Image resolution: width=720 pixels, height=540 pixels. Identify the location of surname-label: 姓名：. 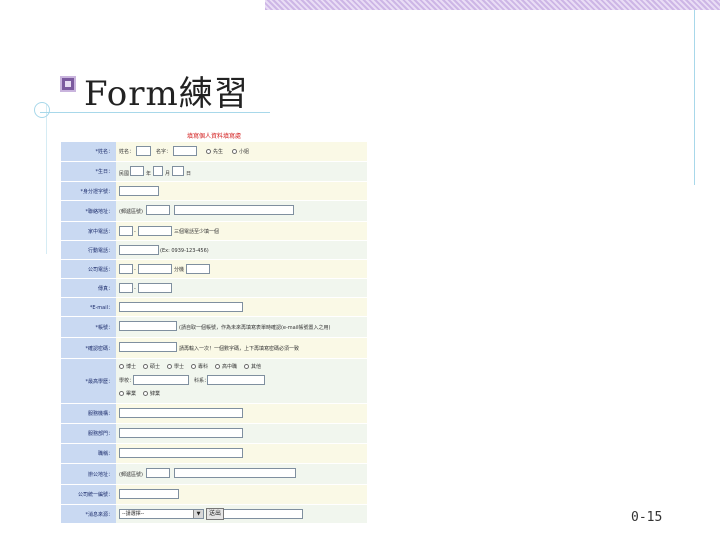
(127, 152).